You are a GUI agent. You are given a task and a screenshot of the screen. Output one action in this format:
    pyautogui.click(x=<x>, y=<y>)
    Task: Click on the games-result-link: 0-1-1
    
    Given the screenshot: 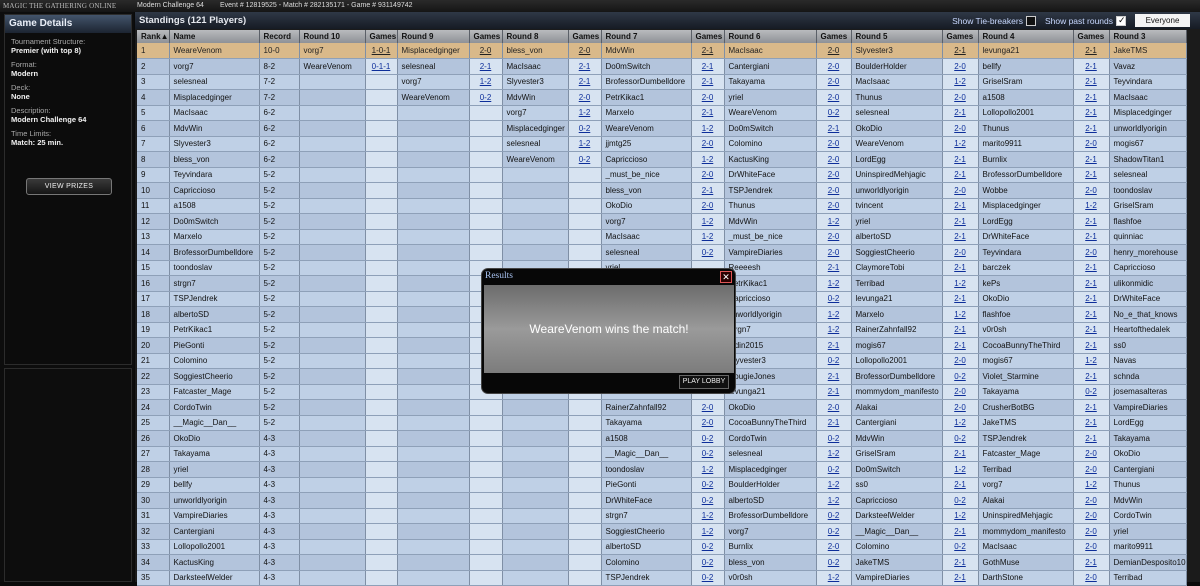 What is the action you would take?
    pyautogui.click(x=381, y=66)
    